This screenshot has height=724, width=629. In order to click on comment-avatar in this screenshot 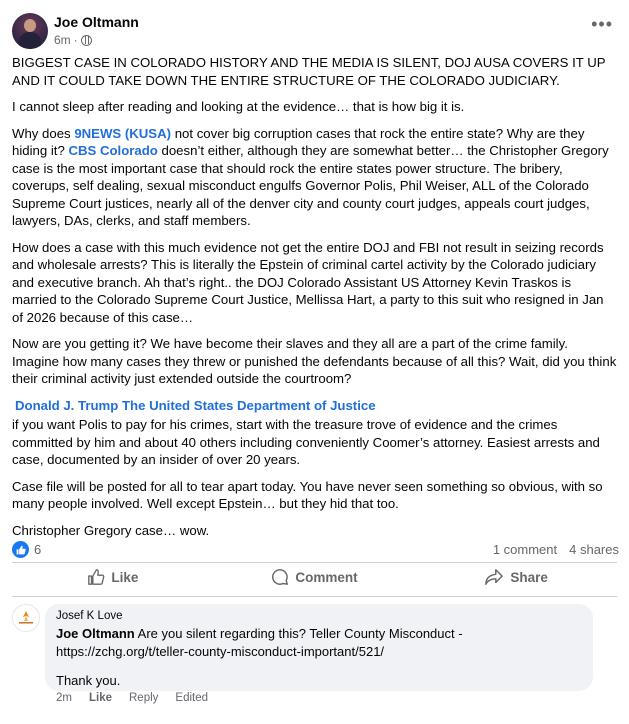, I will do `click(26, 618)`.